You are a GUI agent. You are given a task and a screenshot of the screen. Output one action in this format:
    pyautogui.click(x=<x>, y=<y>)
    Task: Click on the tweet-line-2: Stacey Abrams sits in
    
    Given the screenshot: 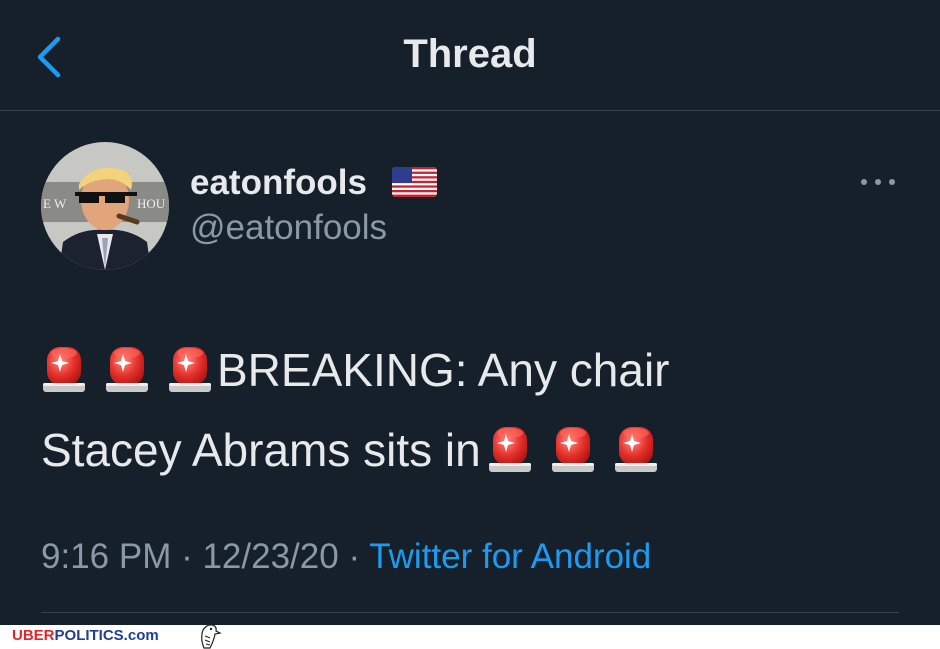 What is the action you would take?
    pyautogui.click(x=481, y=450)
    